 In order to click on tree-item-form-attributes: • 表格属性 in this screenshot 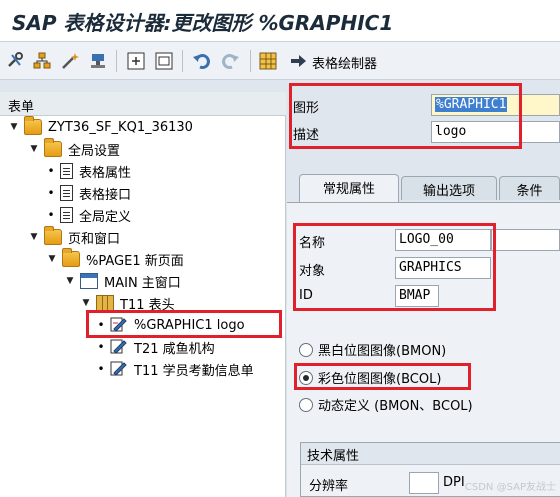, I will do `click(88, 171)`.